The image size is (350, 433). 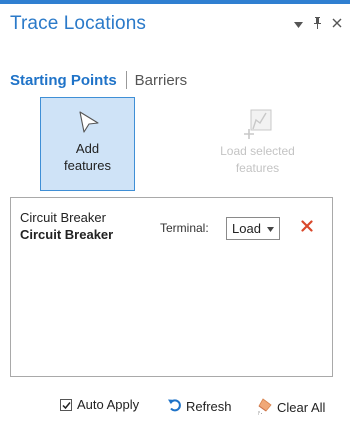 I want to click on tab-divider, so click(x=126, y=80).